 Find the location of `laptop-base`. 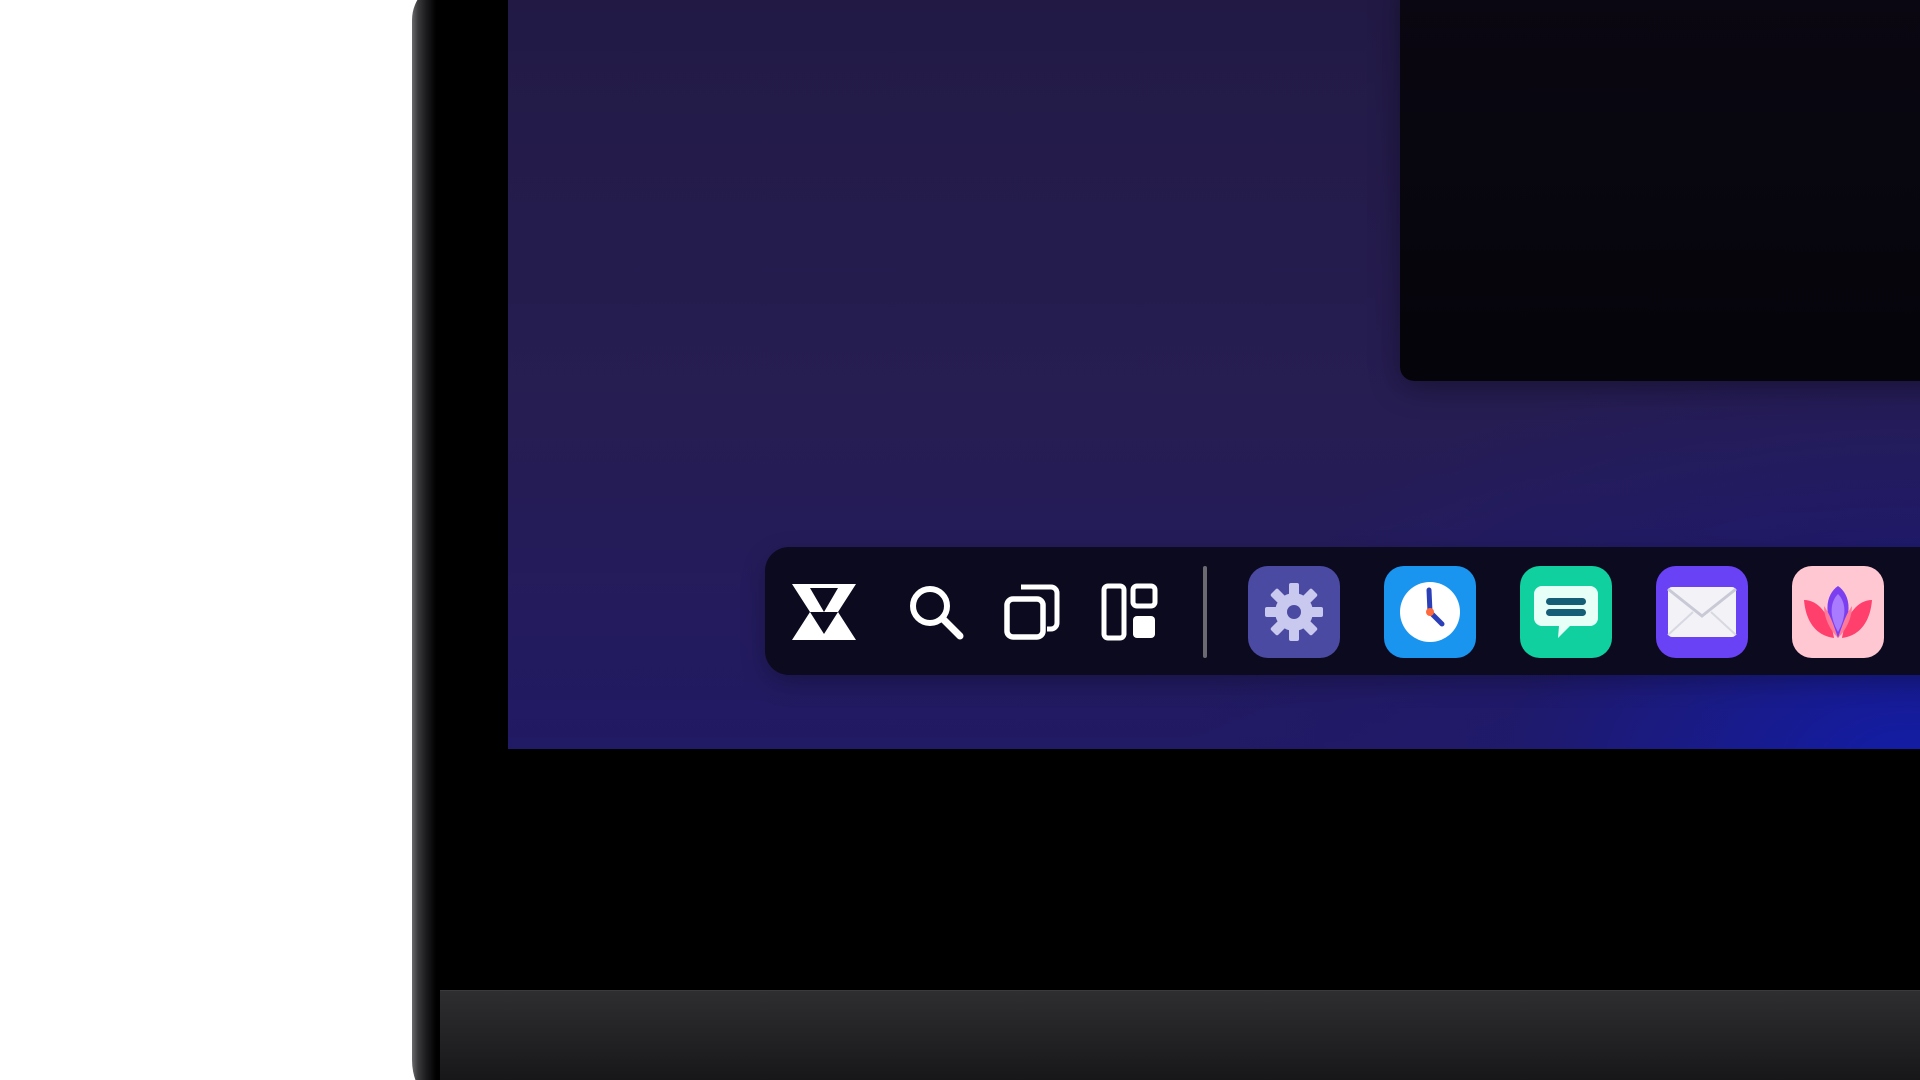

laptop-base is located at coordinates (1180, 1035).